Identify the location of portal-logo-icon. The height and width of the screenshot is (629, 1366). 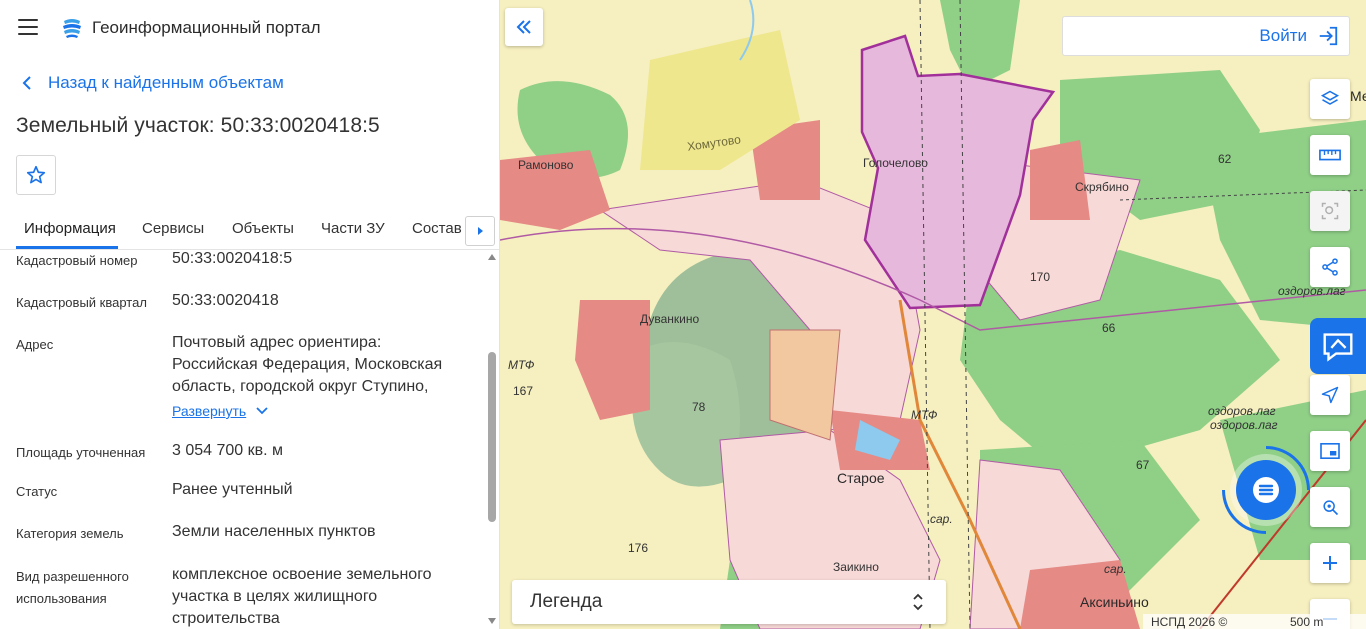
(72, 28).